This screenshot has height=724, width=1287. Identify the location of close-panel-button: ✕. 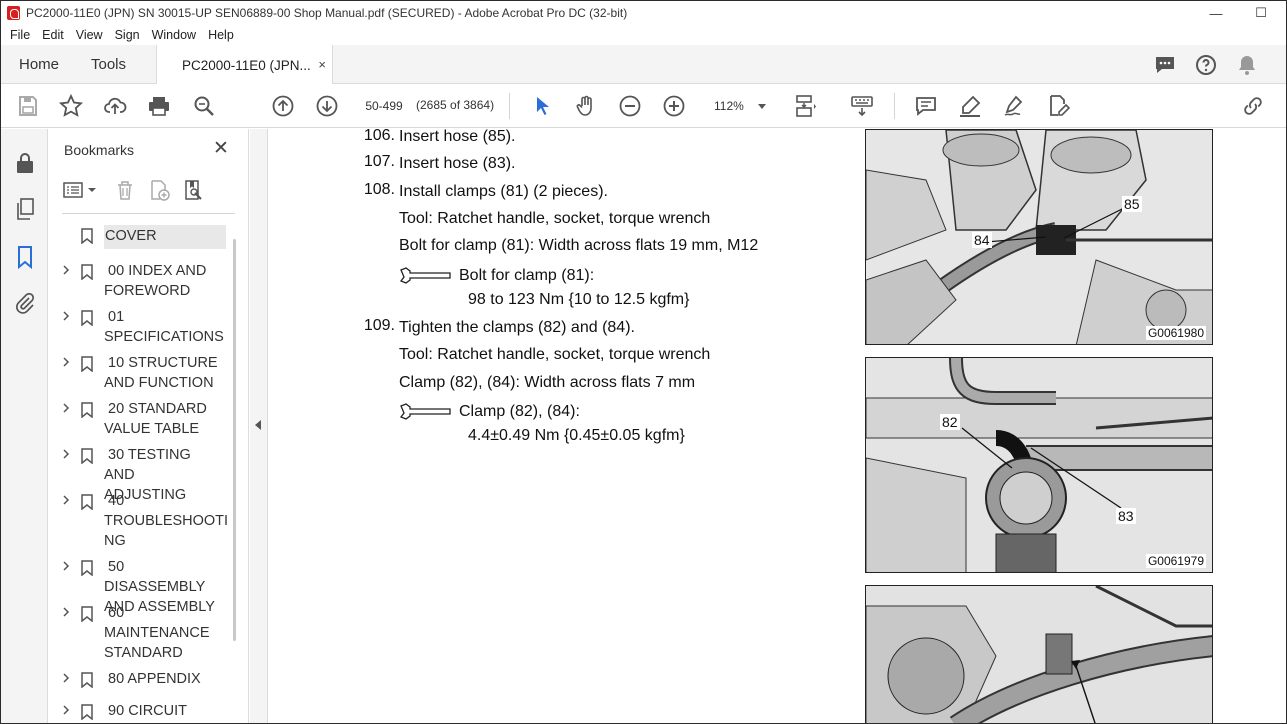
(221, 149).